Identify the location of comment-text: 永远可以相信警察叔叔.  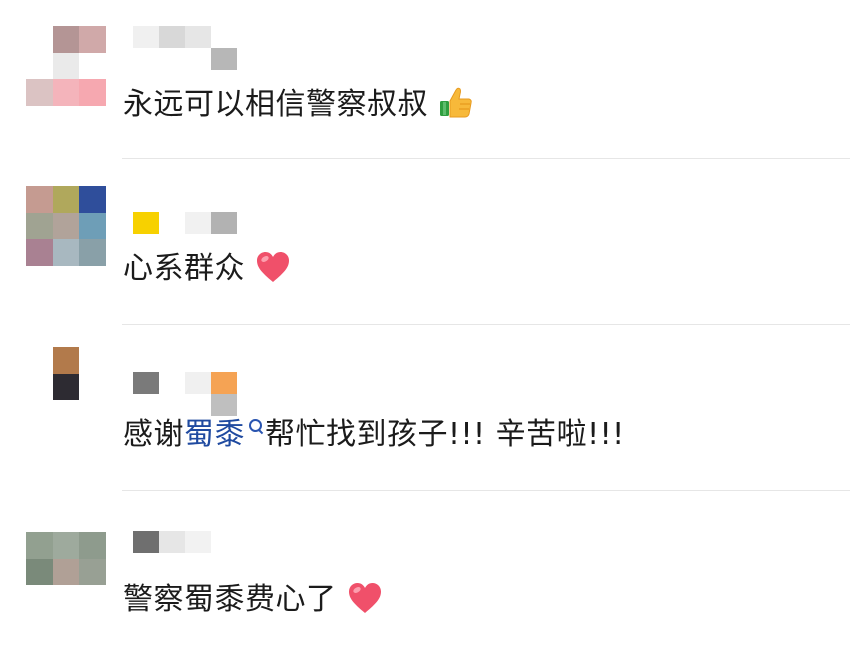
(298, 107).